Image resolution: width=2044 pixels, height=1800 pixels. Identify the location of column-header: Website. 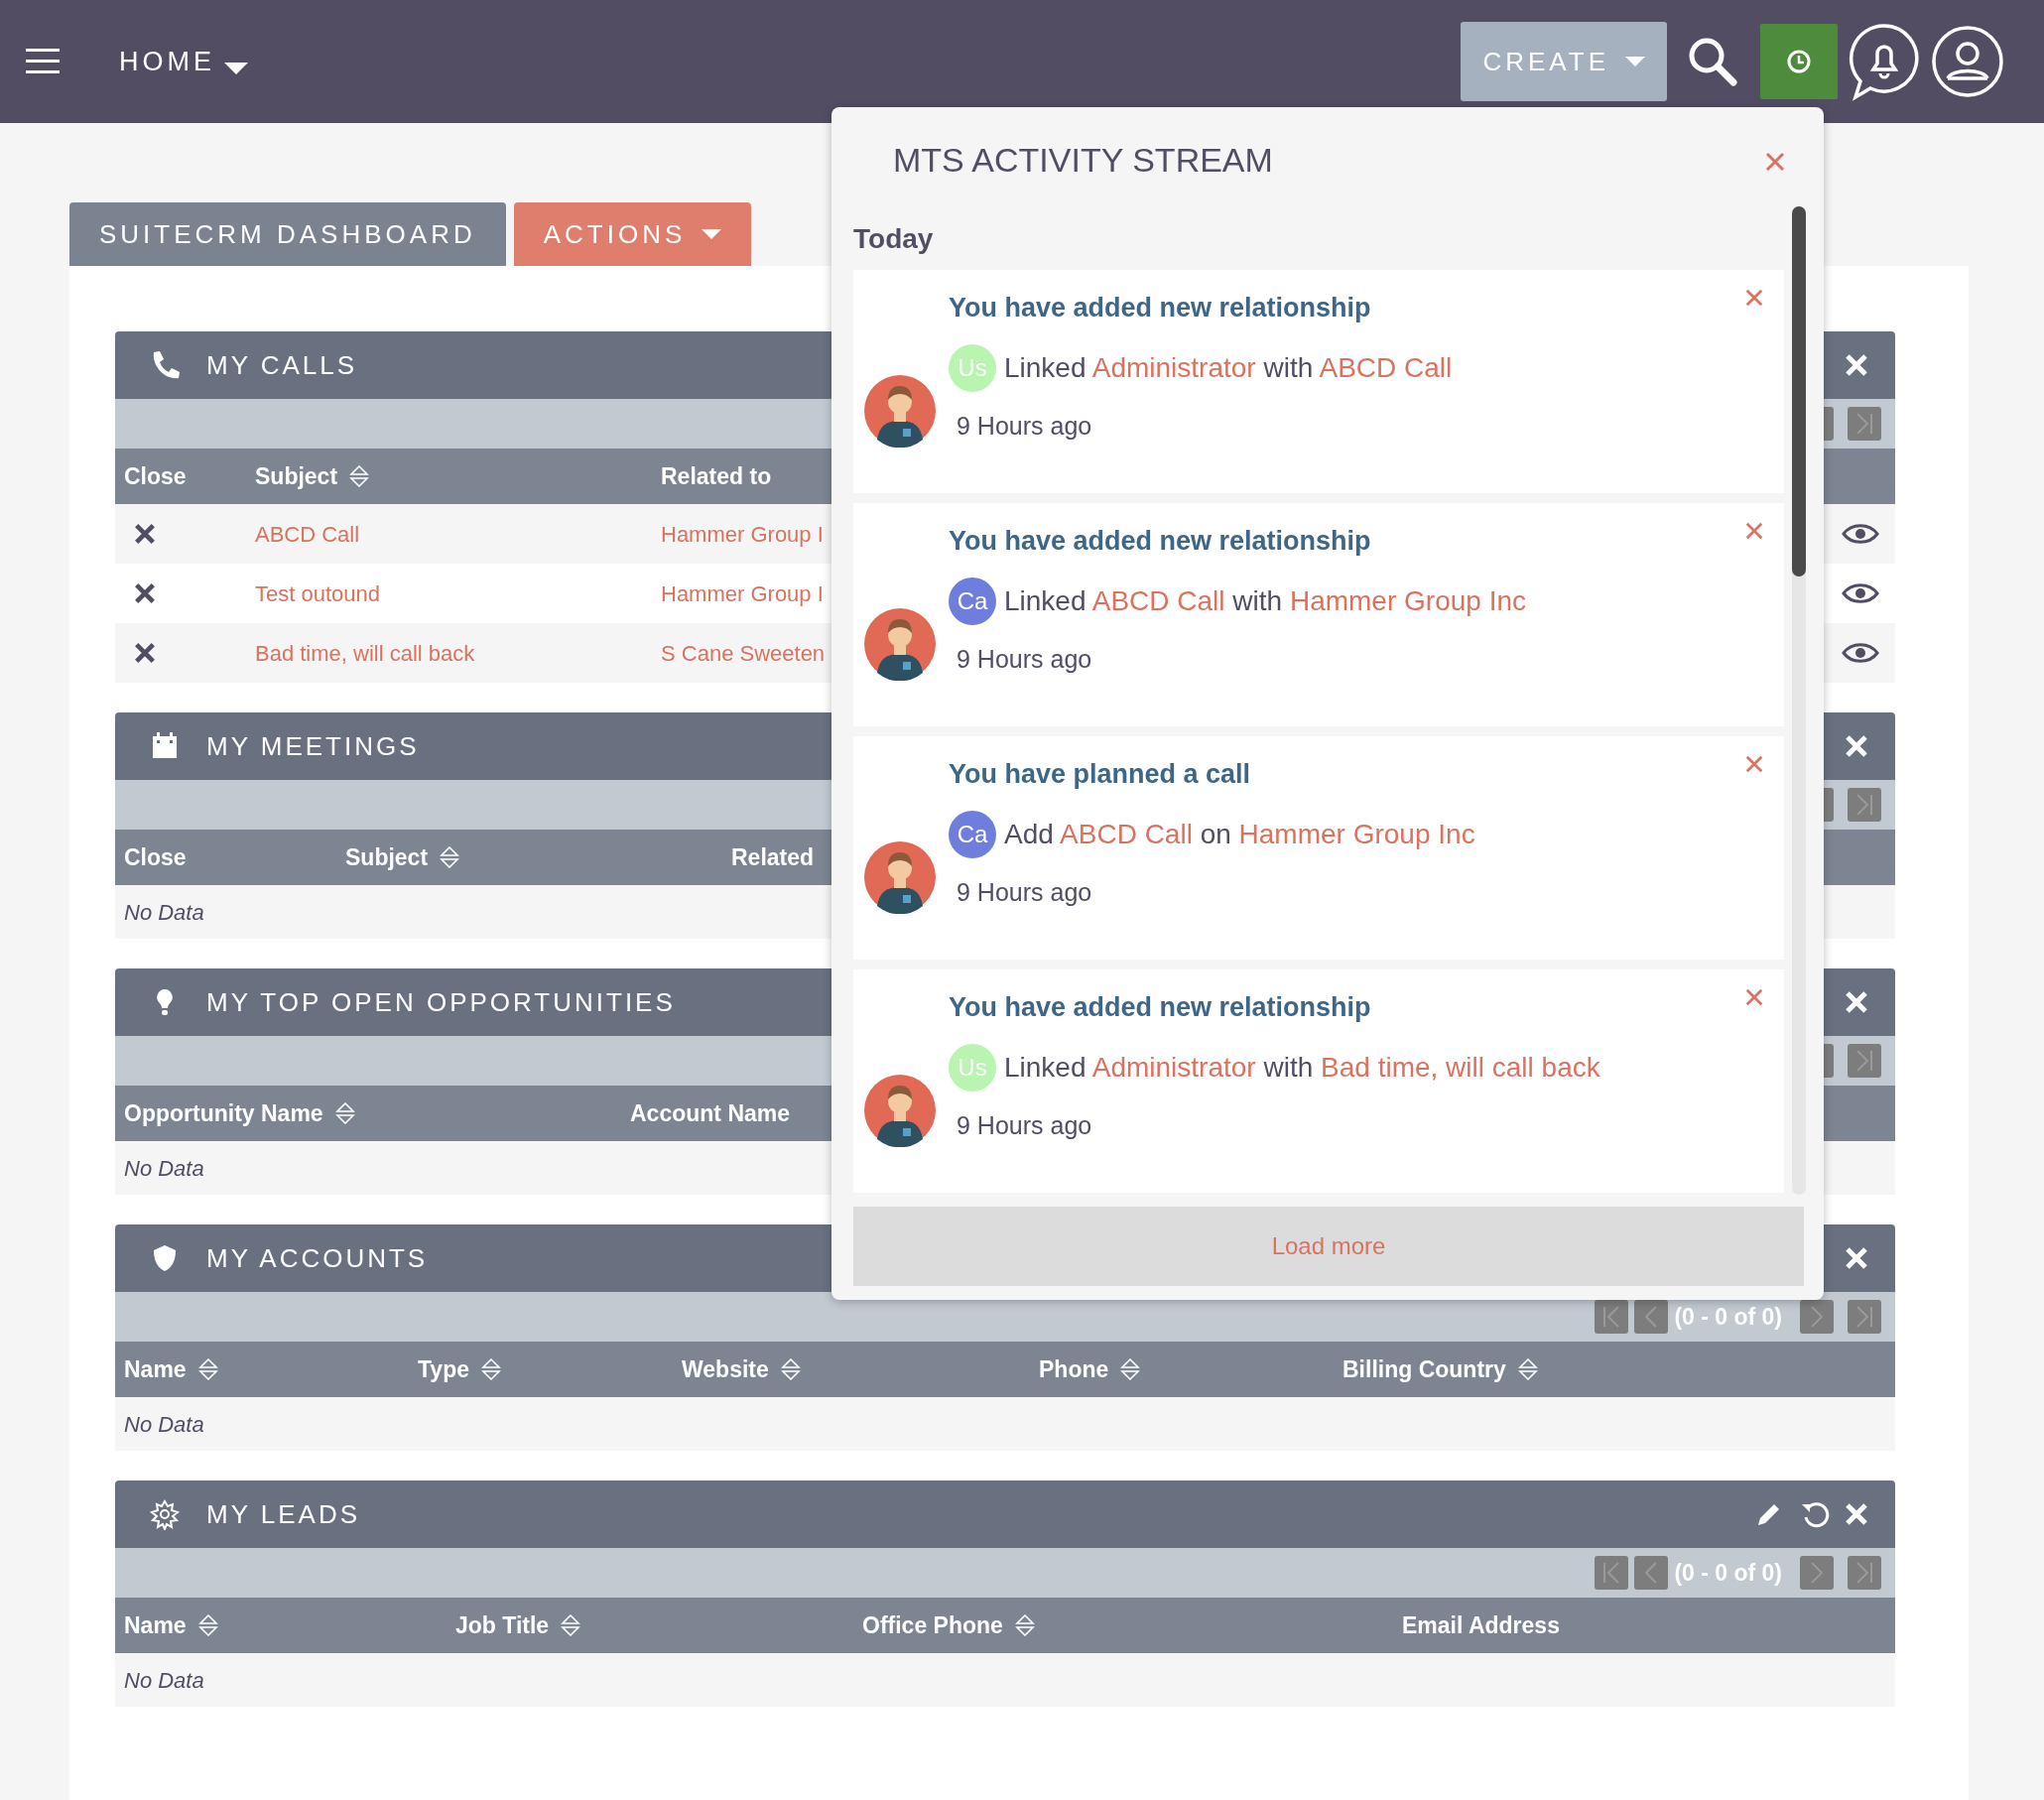
(725, 1369).